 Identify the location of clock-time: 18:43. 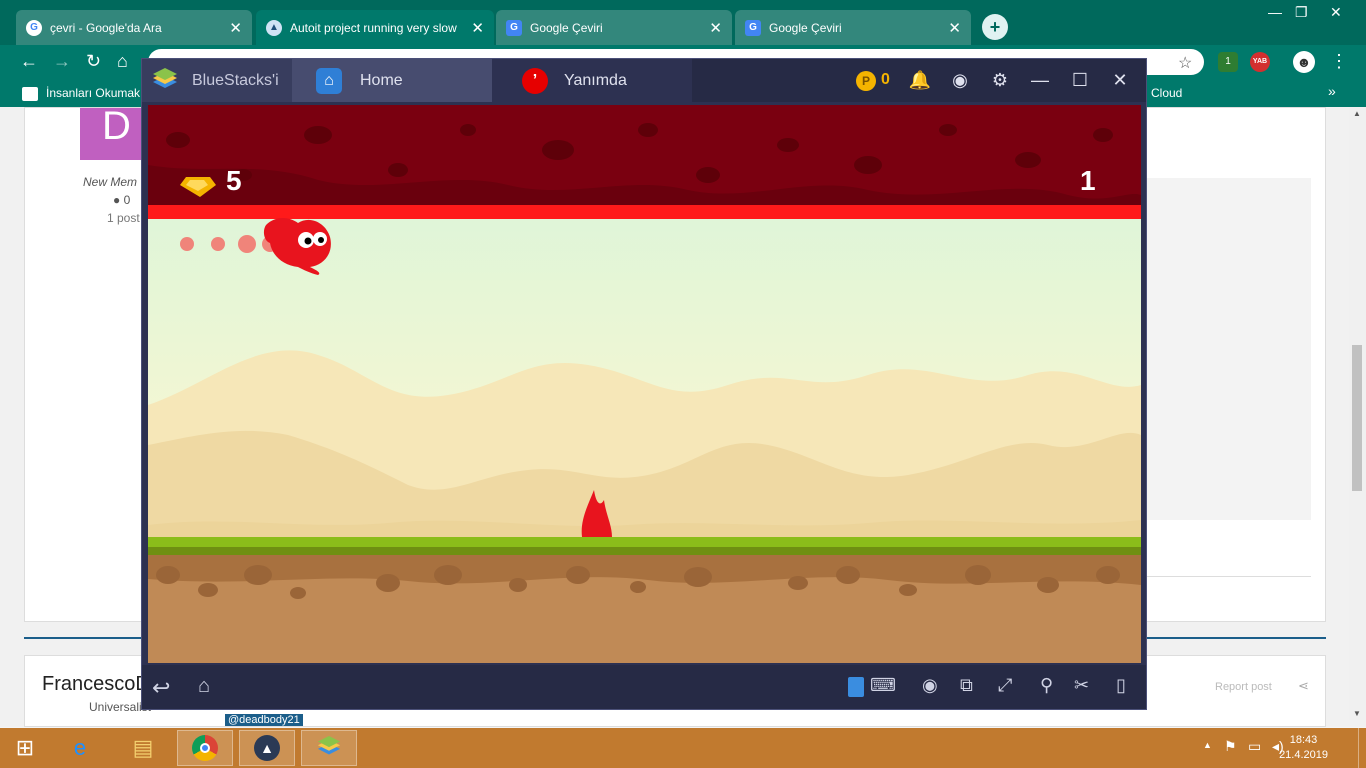
(1303, 740).